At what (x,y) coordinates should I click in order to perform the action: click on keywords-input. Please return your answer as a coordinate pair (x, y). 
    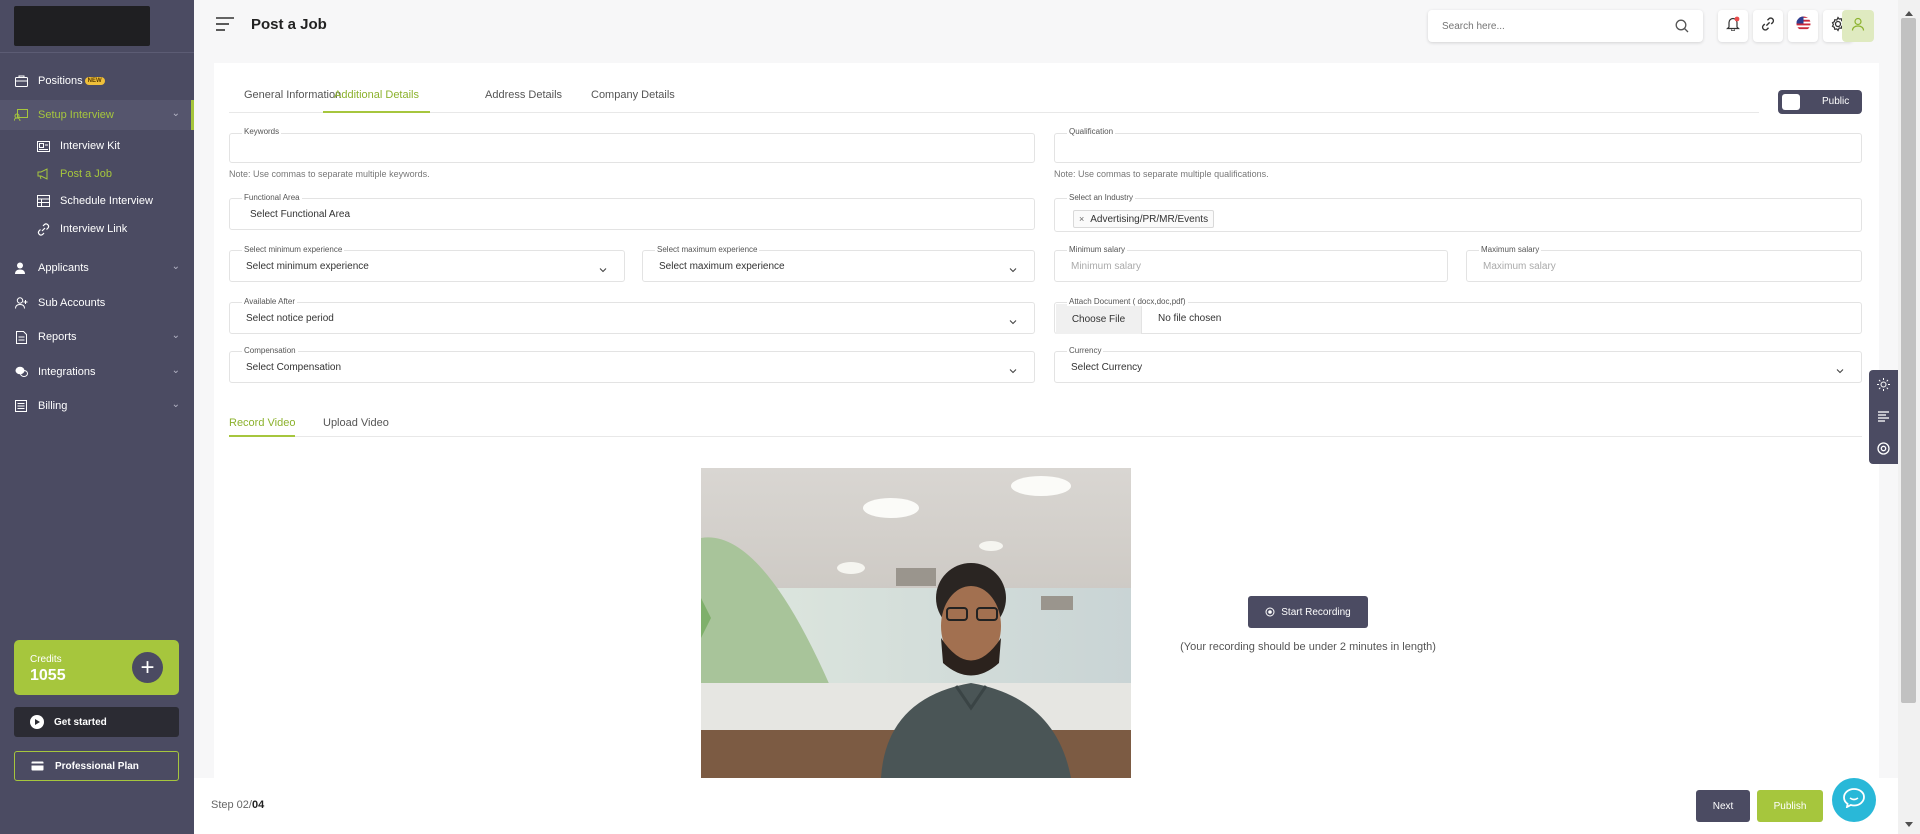
    Looking at the image, I should click on (632, 148).